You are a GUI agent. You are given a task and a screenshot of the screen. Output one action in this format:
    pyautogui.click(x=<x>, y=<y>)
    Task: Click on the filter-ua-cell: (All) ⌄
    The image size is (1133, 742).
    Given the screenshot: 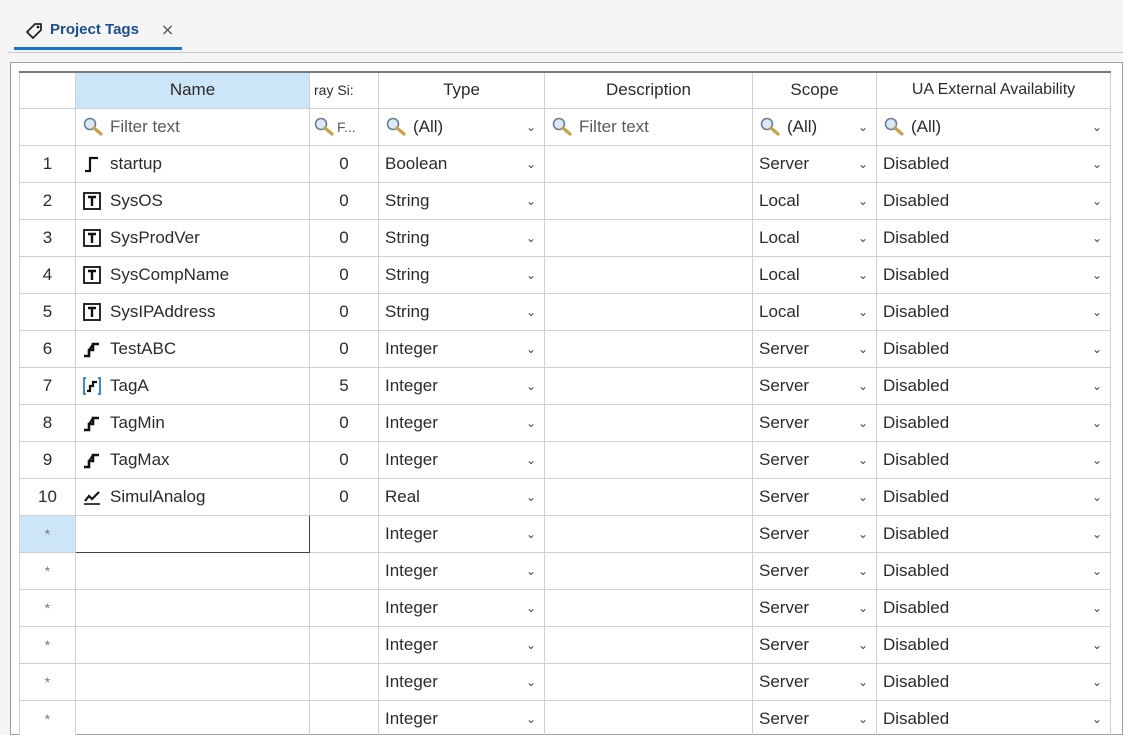 What is the action you would take?
    pyautogui.click(x=993, y=126)
    